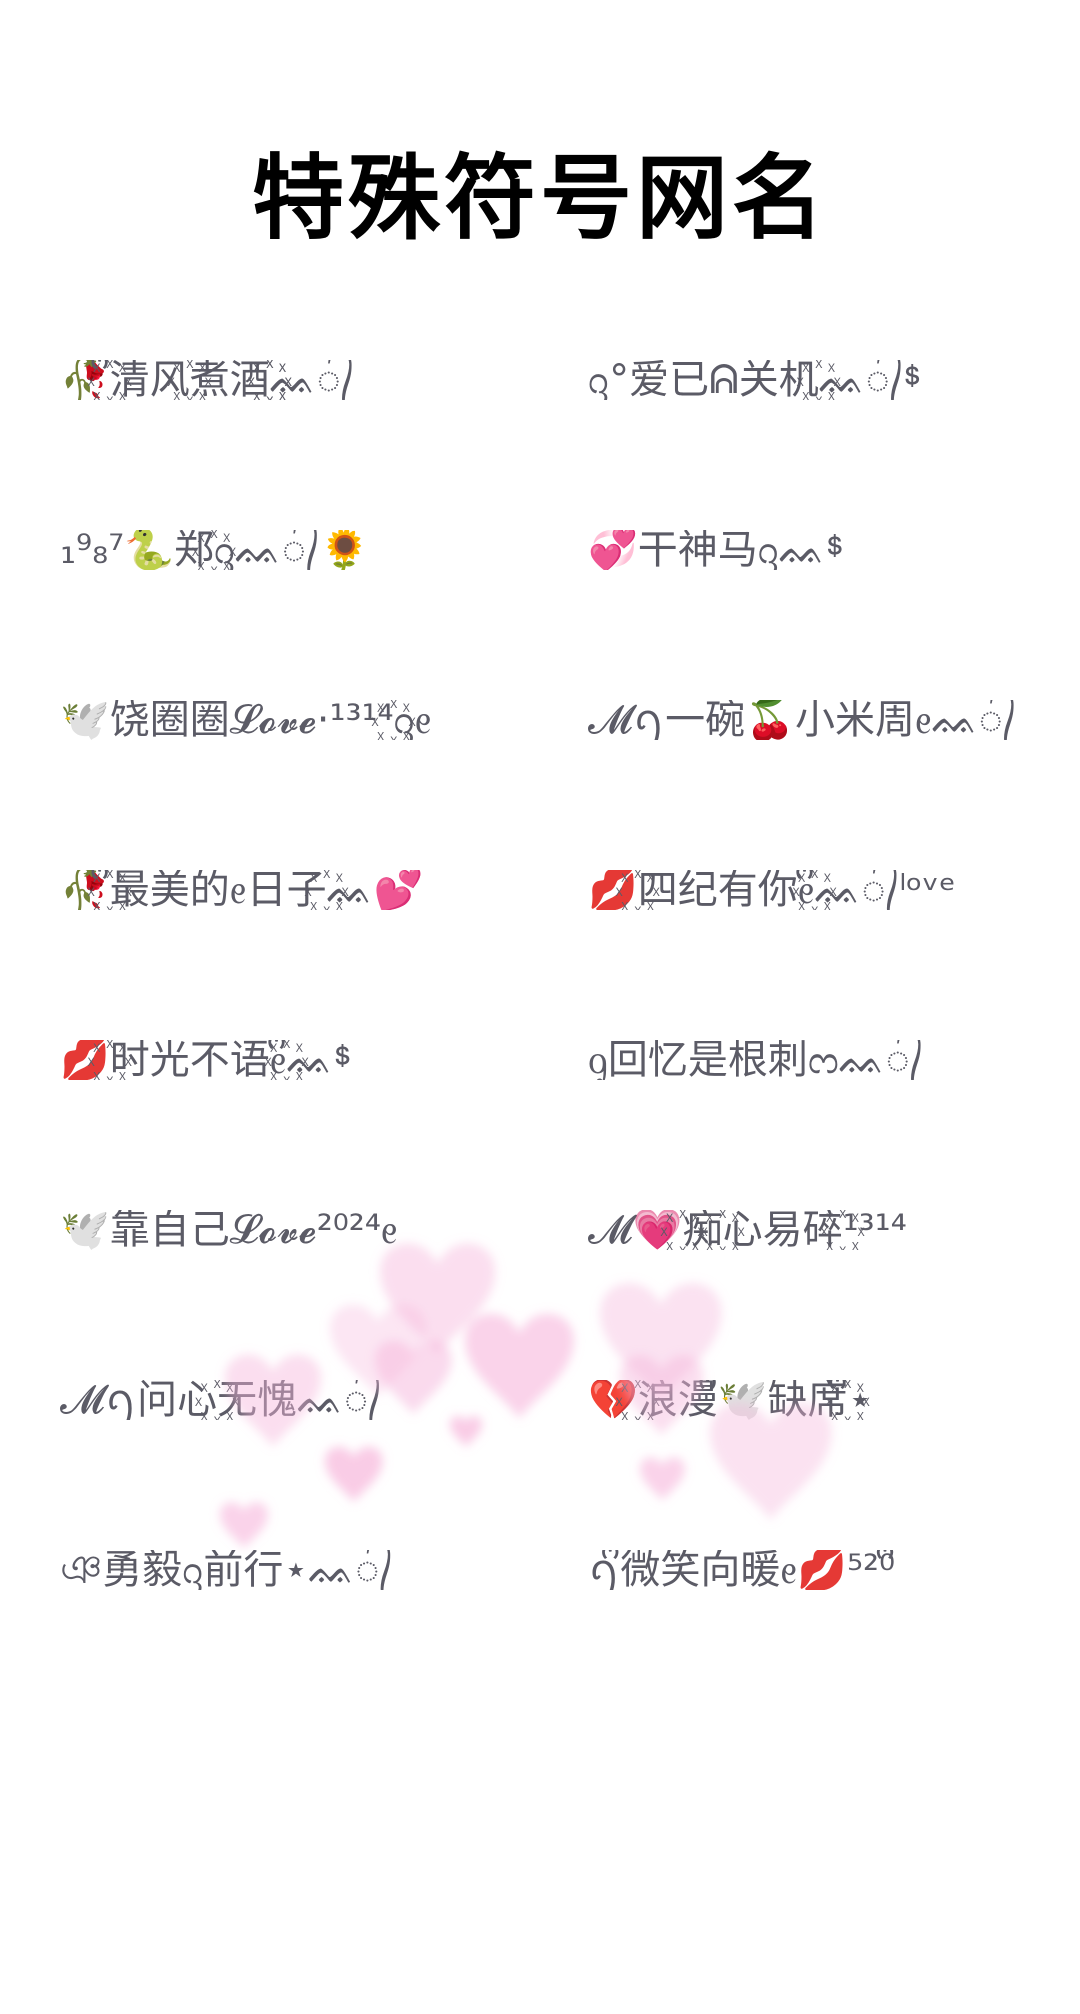 The height and width of the screenshot is (2014, 1080). I want to click on nickname-item: 𝓜💗꙰痴꙰心易碎꙰¹³¹⁴, so click(747, 1230).